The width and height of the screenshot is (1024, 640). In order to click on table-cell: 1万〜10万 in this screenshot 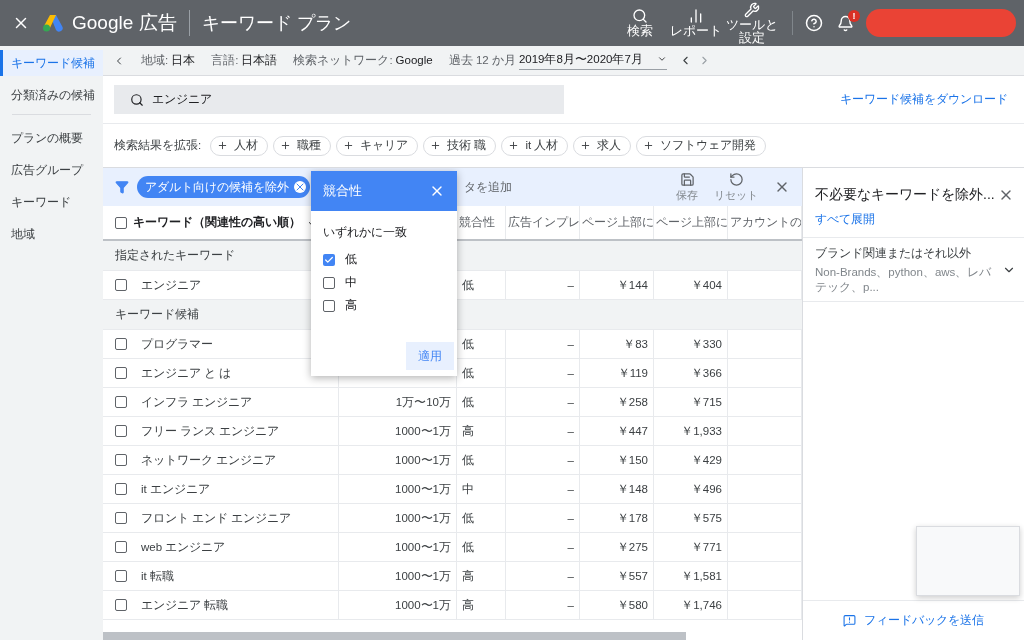, I will do `click(398, 402)`.